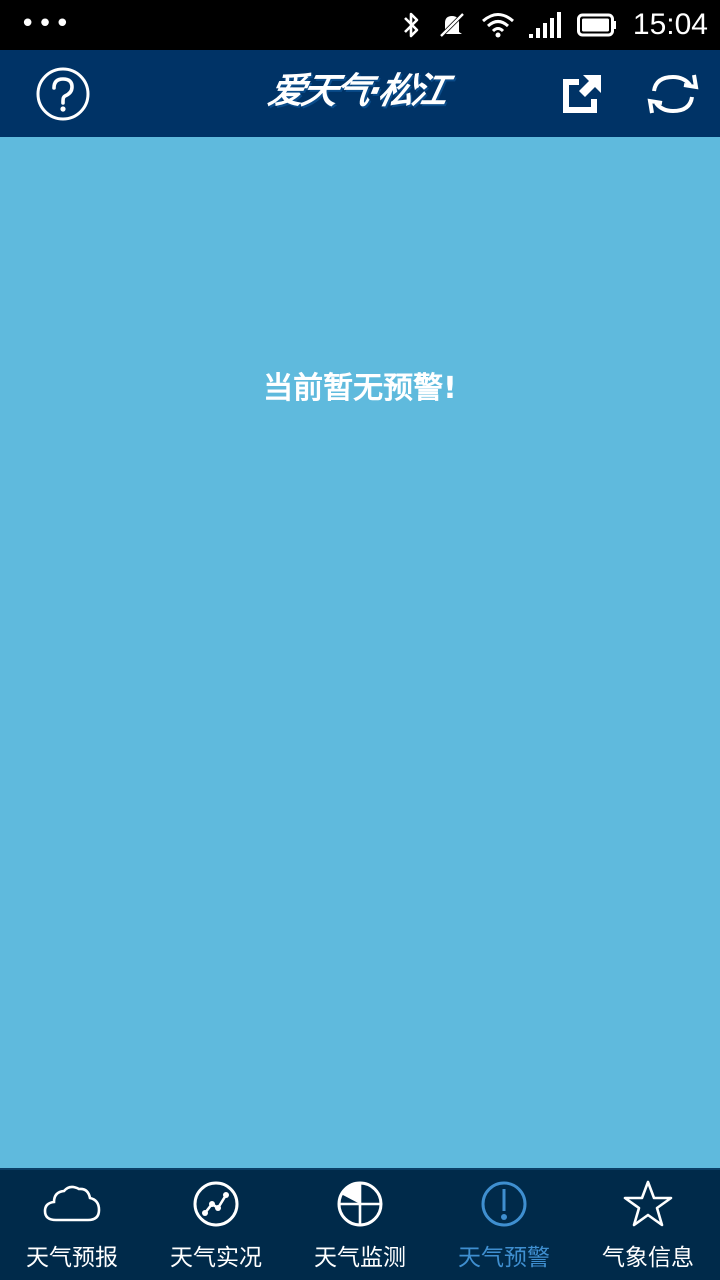 Image resolution: width=720 pixels, height=1280 pixels. I want to click on app-logo: 爱天气·松江, so click(357, 91).